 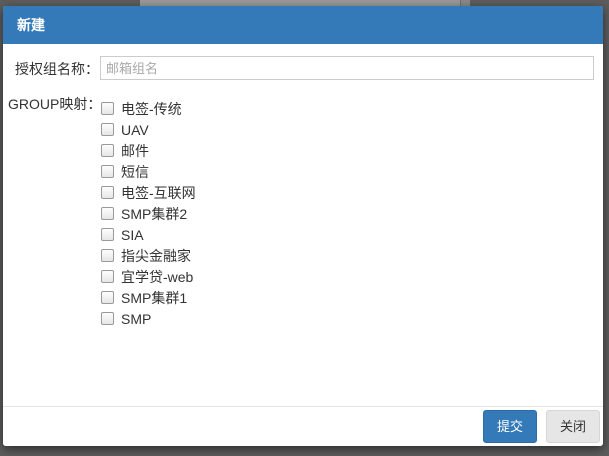 What do you see at coordinates (303, 25) in the screenshot?
I see `dialog-header: 新建` at bounding box center [303, 25].